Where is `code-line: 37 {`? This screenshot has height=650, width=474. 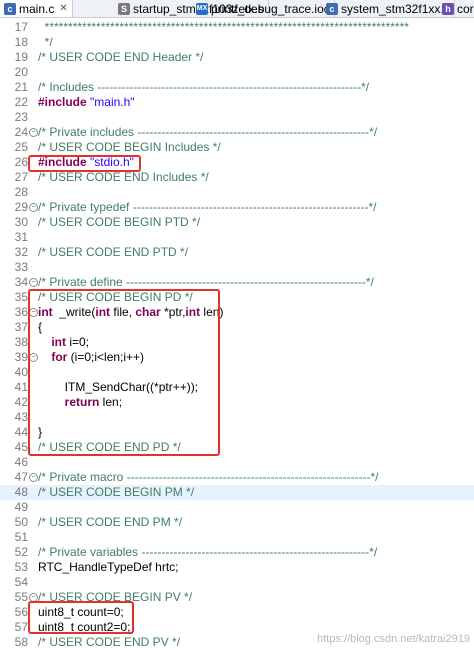 code-line: 37 { is located at coordinates (237, 327).